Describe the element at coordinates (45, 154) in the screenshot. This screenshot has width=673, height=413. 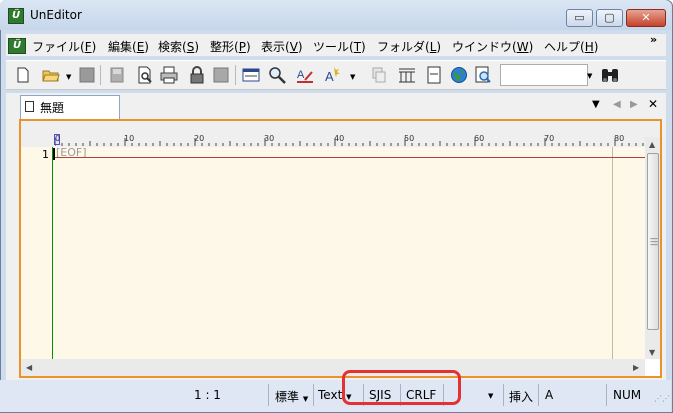
I see `line-number: 1` at that location.